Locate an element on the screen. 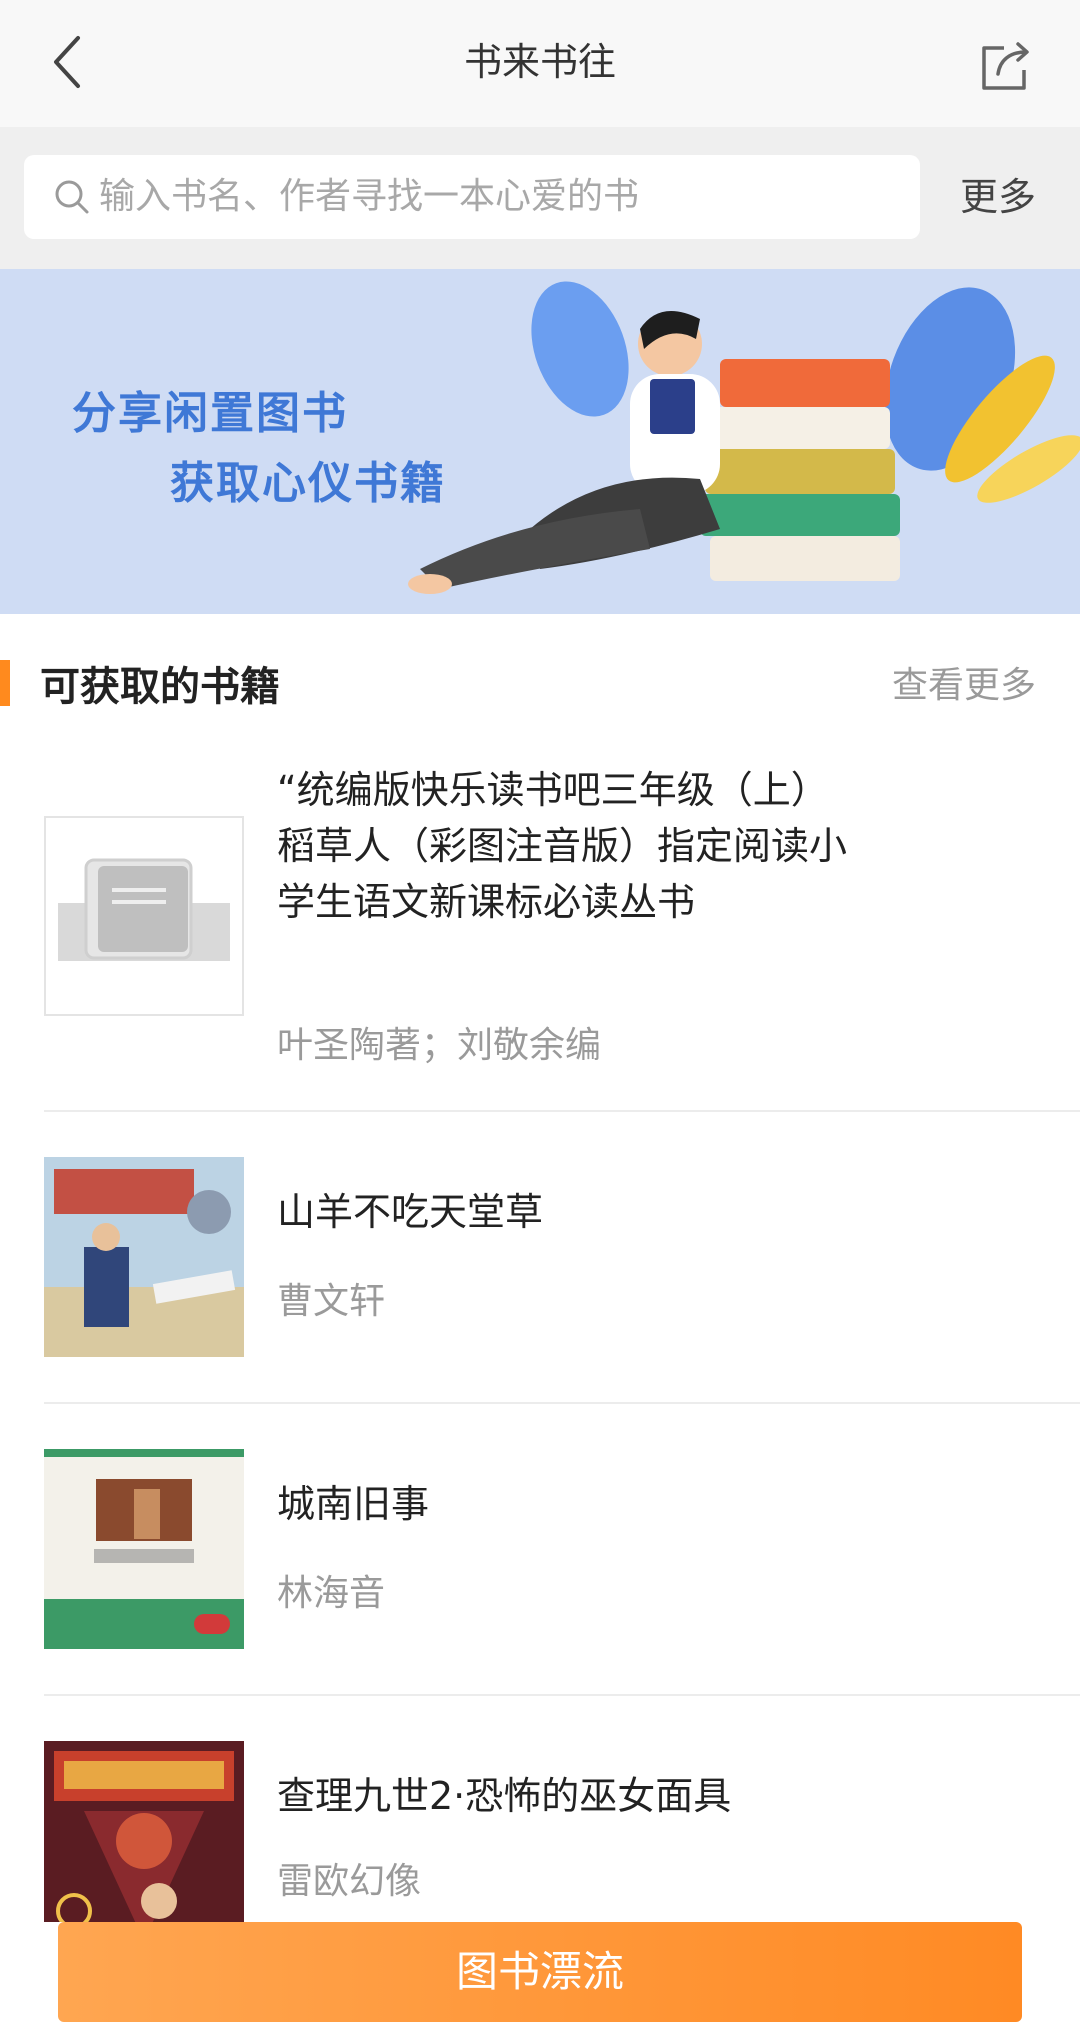 The width and height of the screenshot is (1080, 2030). banner-headline: 分享闲置图书 is located at coordinates (210, 413).